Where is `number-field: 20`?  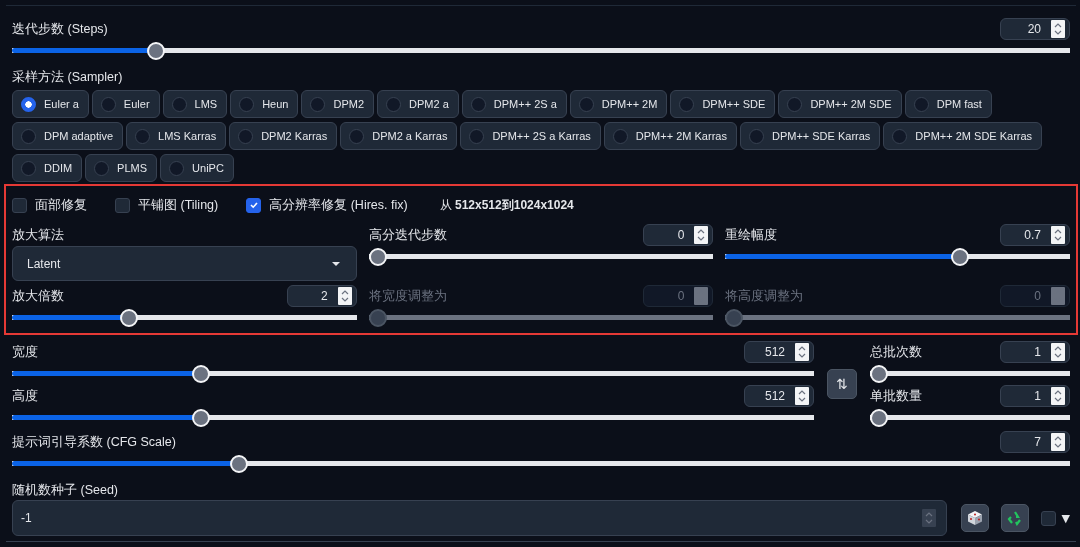 number-field: 20 is located at coordinates (1035, 29).